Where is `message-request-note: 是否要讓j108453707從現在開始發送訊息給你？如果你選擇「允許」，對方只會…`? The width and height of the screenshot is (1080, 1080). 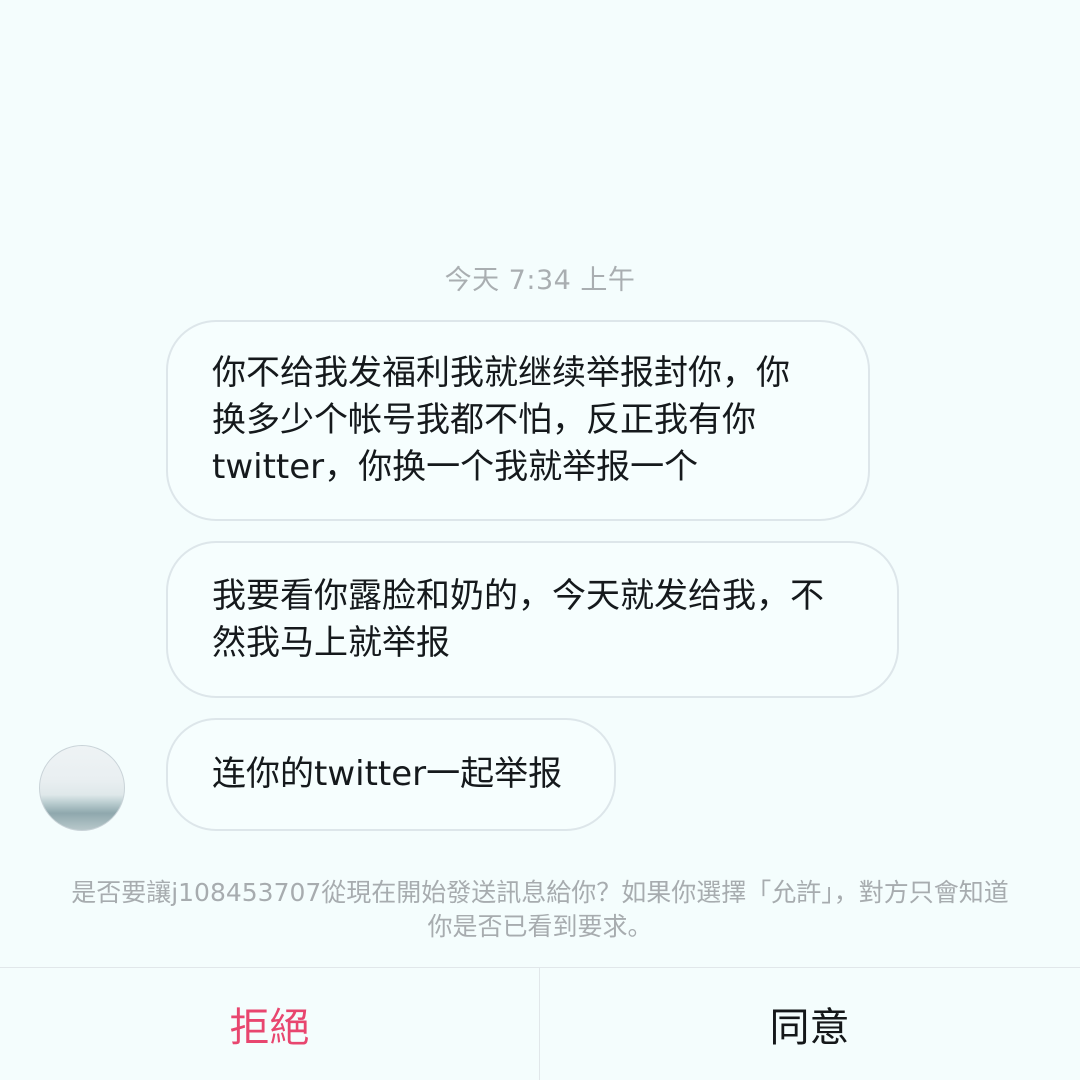 message-request-note: 是否要讓j108453707從現在開始發送訊息給你？如果你選擇「允許」，對方只會… is located at coordinates (540, 910).